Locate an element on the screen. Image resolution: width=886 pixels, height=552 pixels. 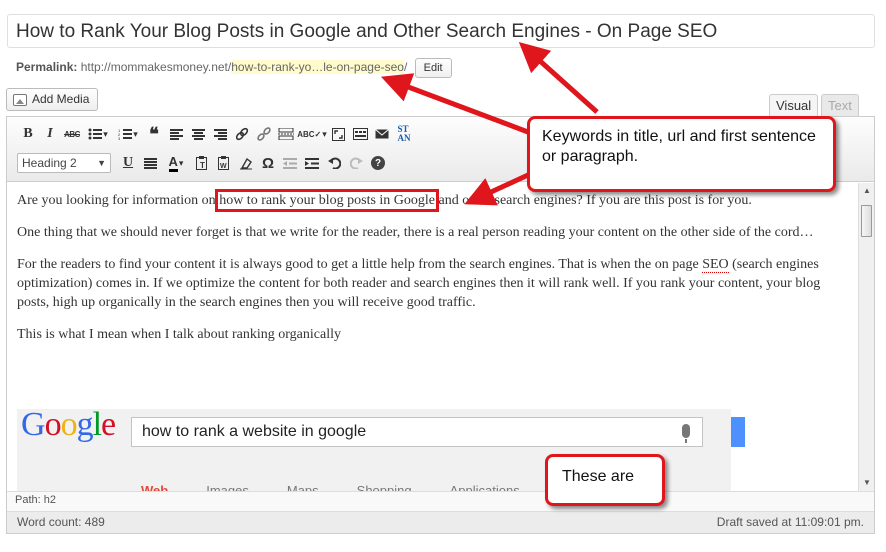
scroll-down-icon: ▼ is located at coordinates (867, 483).